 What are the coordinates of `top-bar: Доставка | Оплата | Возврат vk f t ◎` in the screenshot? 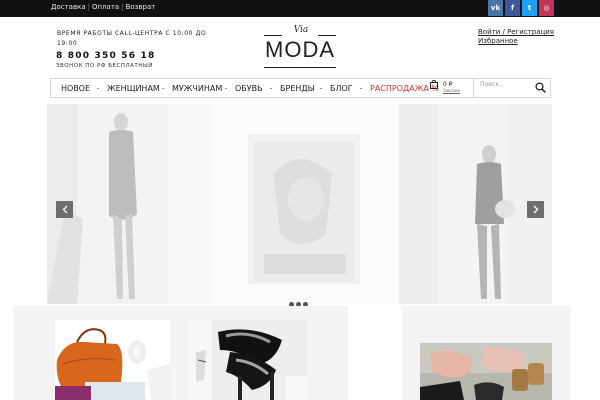 It's located at (300, 8).